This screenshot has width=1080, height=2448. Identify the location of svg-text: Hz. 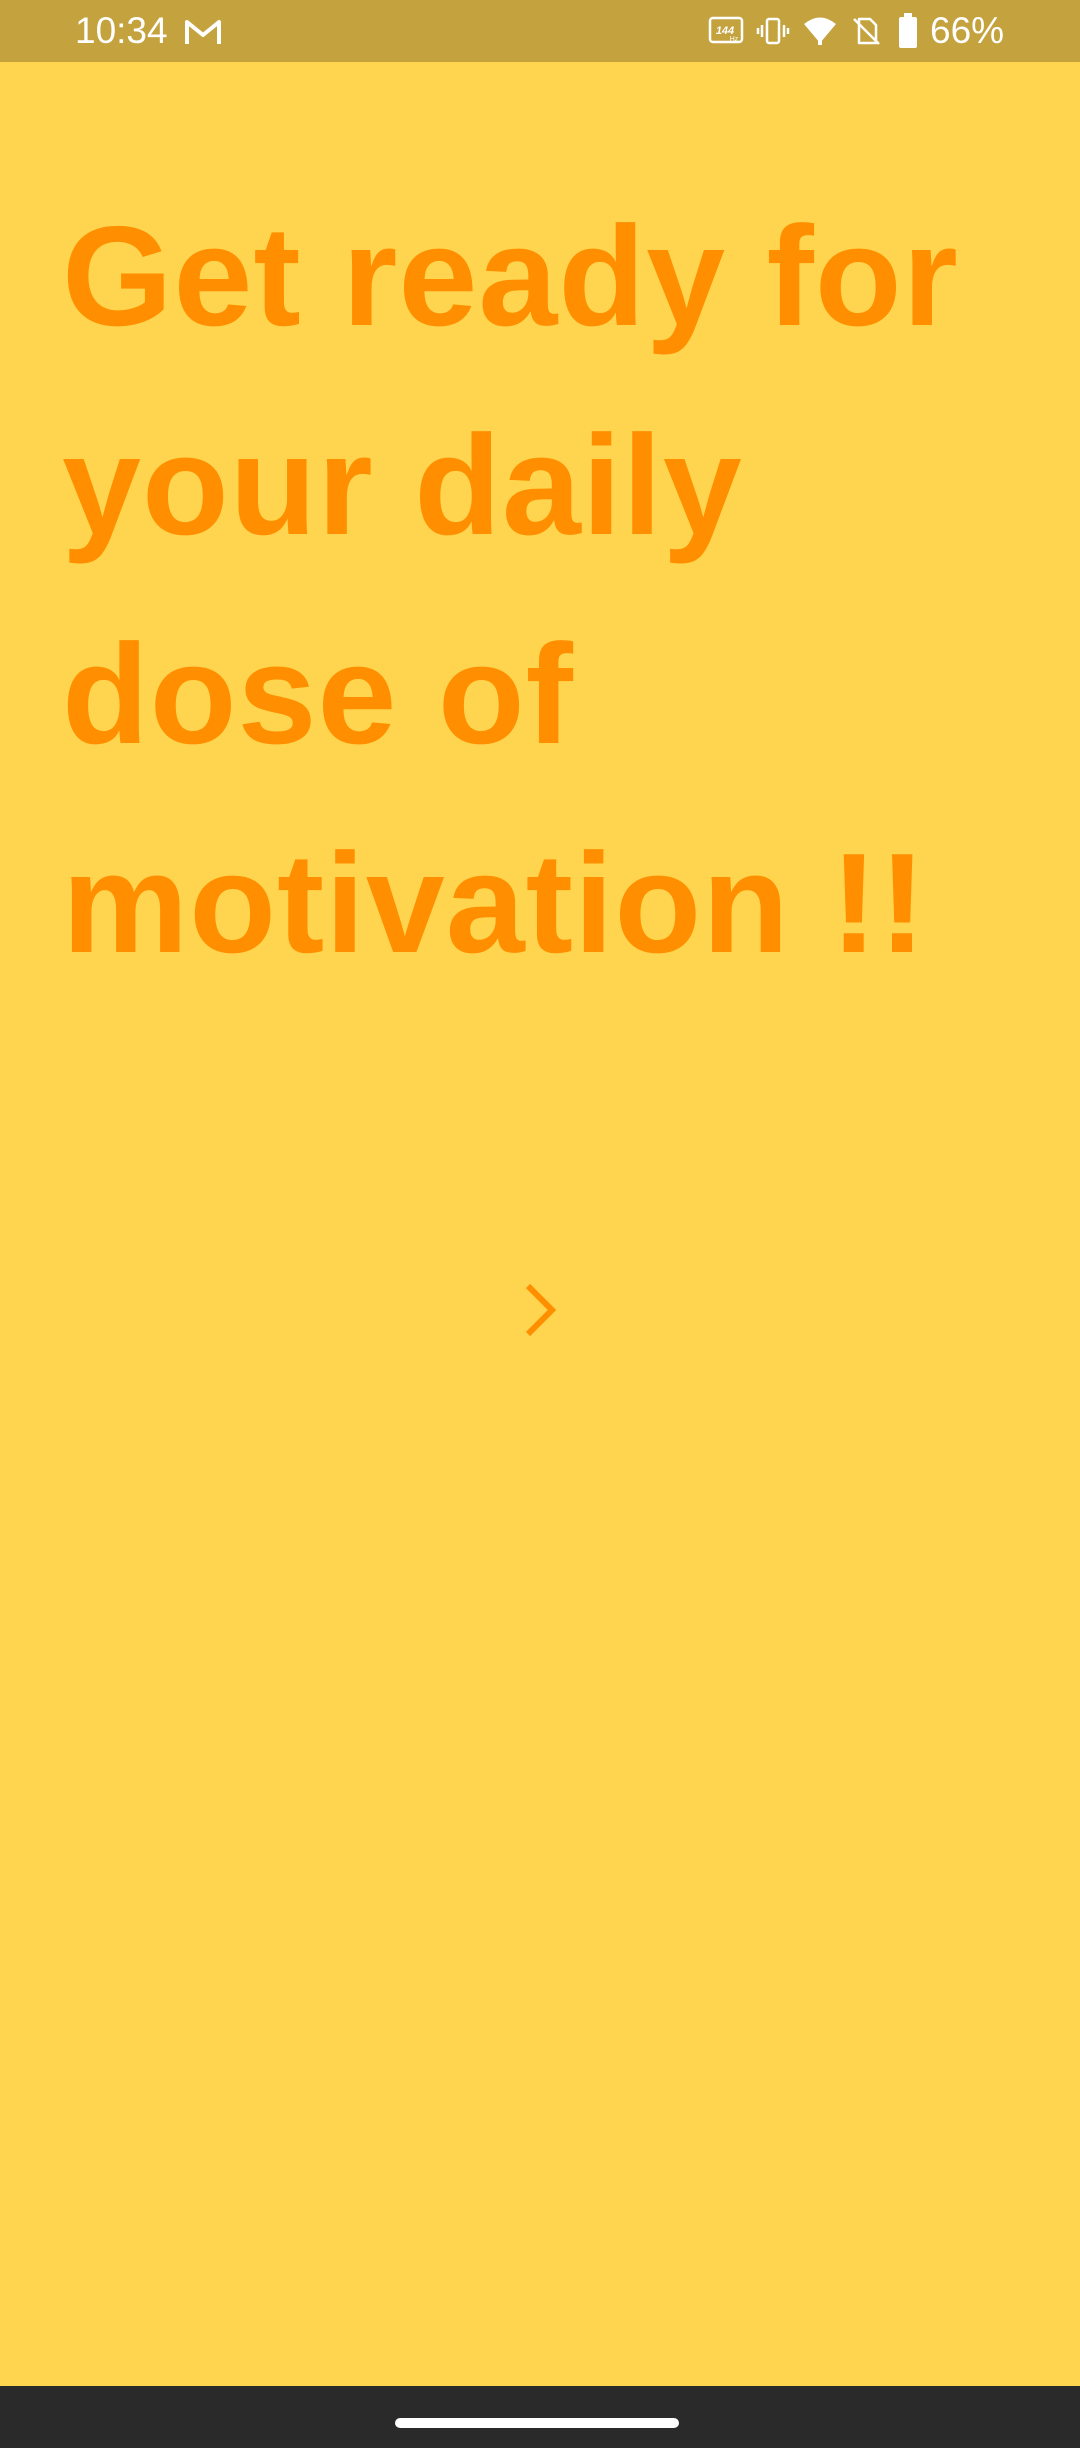
(734, 39).